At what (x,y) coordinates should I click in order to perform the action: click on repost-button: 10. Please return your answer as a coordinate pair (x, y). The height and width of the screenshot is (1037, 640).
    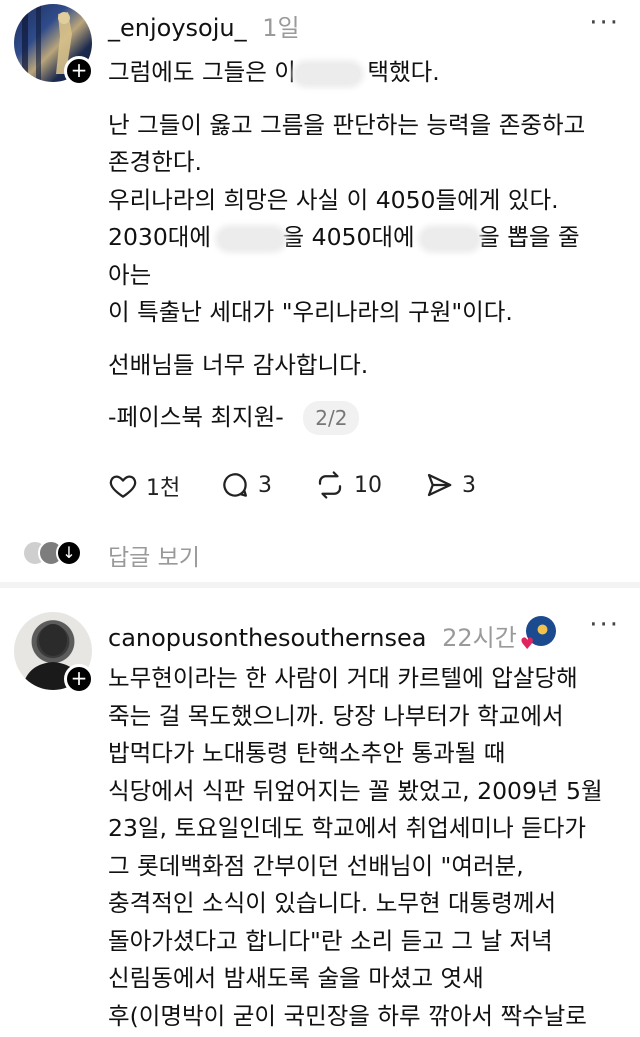
    Looking at the image, I should click on (348, 485).